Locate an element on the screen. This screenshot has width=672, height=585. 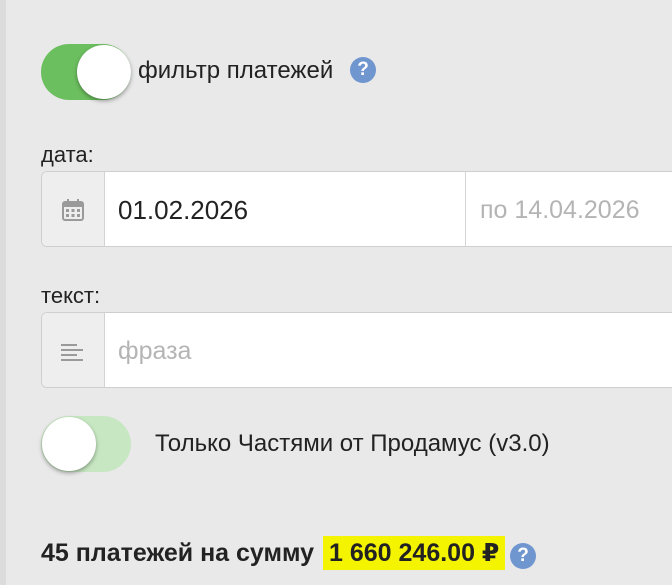
summary-count-text: 45 платежей на сумму is located at coordinates (178, 553).